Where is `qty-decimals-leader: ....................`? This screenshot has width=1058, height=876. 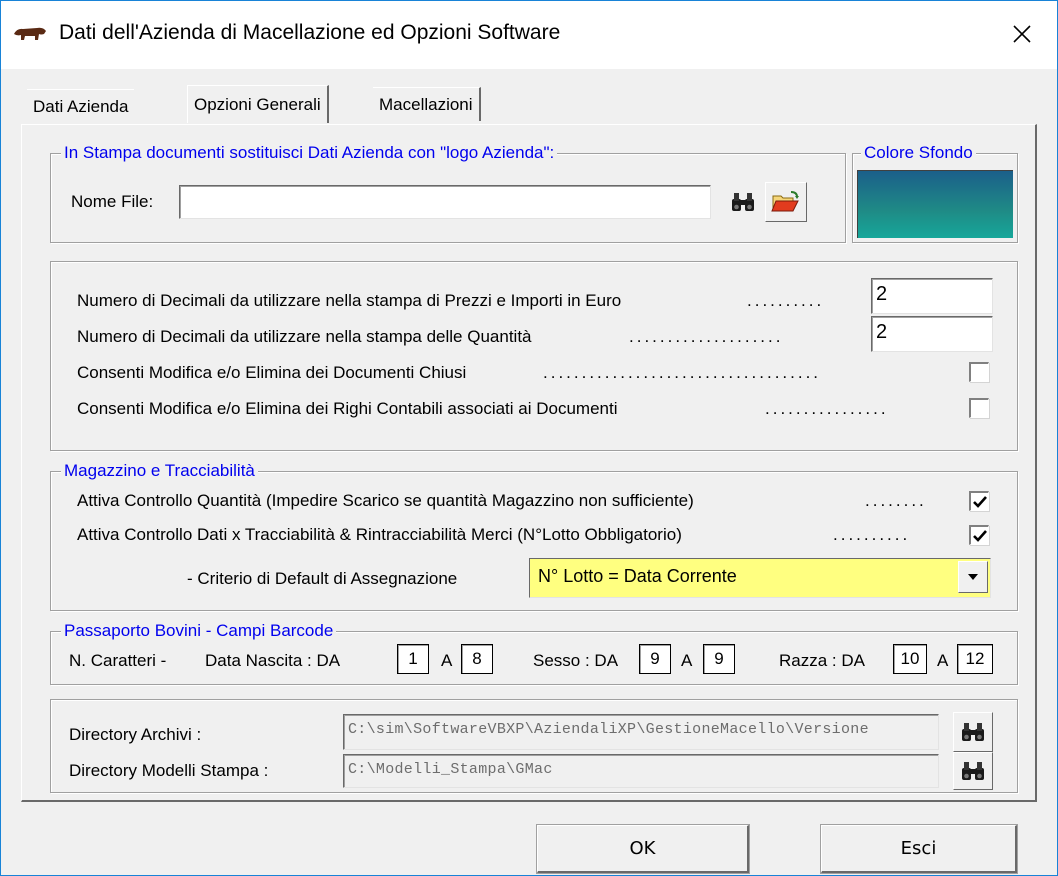
qty-decimals-leader: .................... is located at coordinates (706, 336).